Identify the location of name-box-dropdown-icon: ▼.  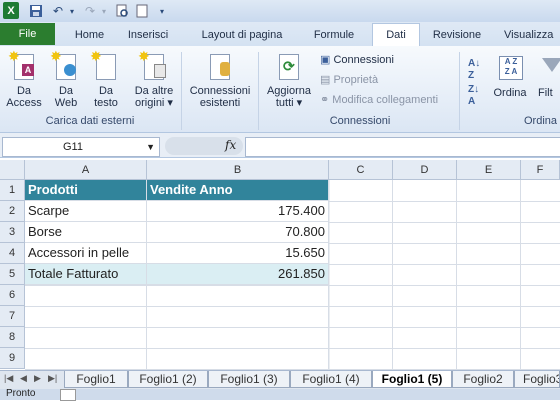
(150, 147).